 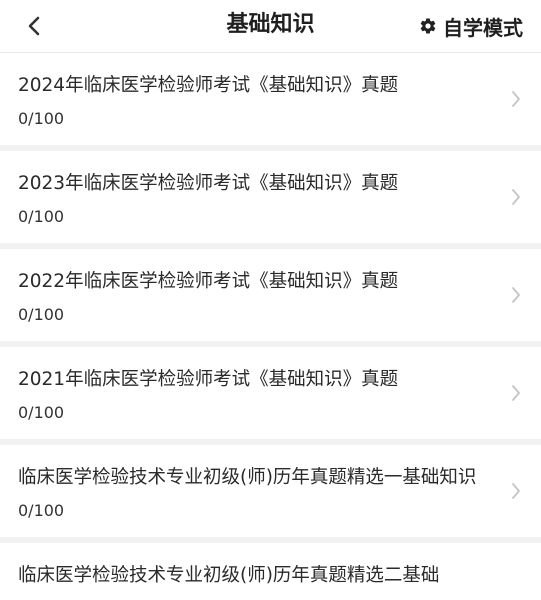 What do you see at coordinates (208, 183) in the screenshot?
I see `item-title: 2023年临床医学检验师考试《基础知识》真题` at bounding box center [208, 183].